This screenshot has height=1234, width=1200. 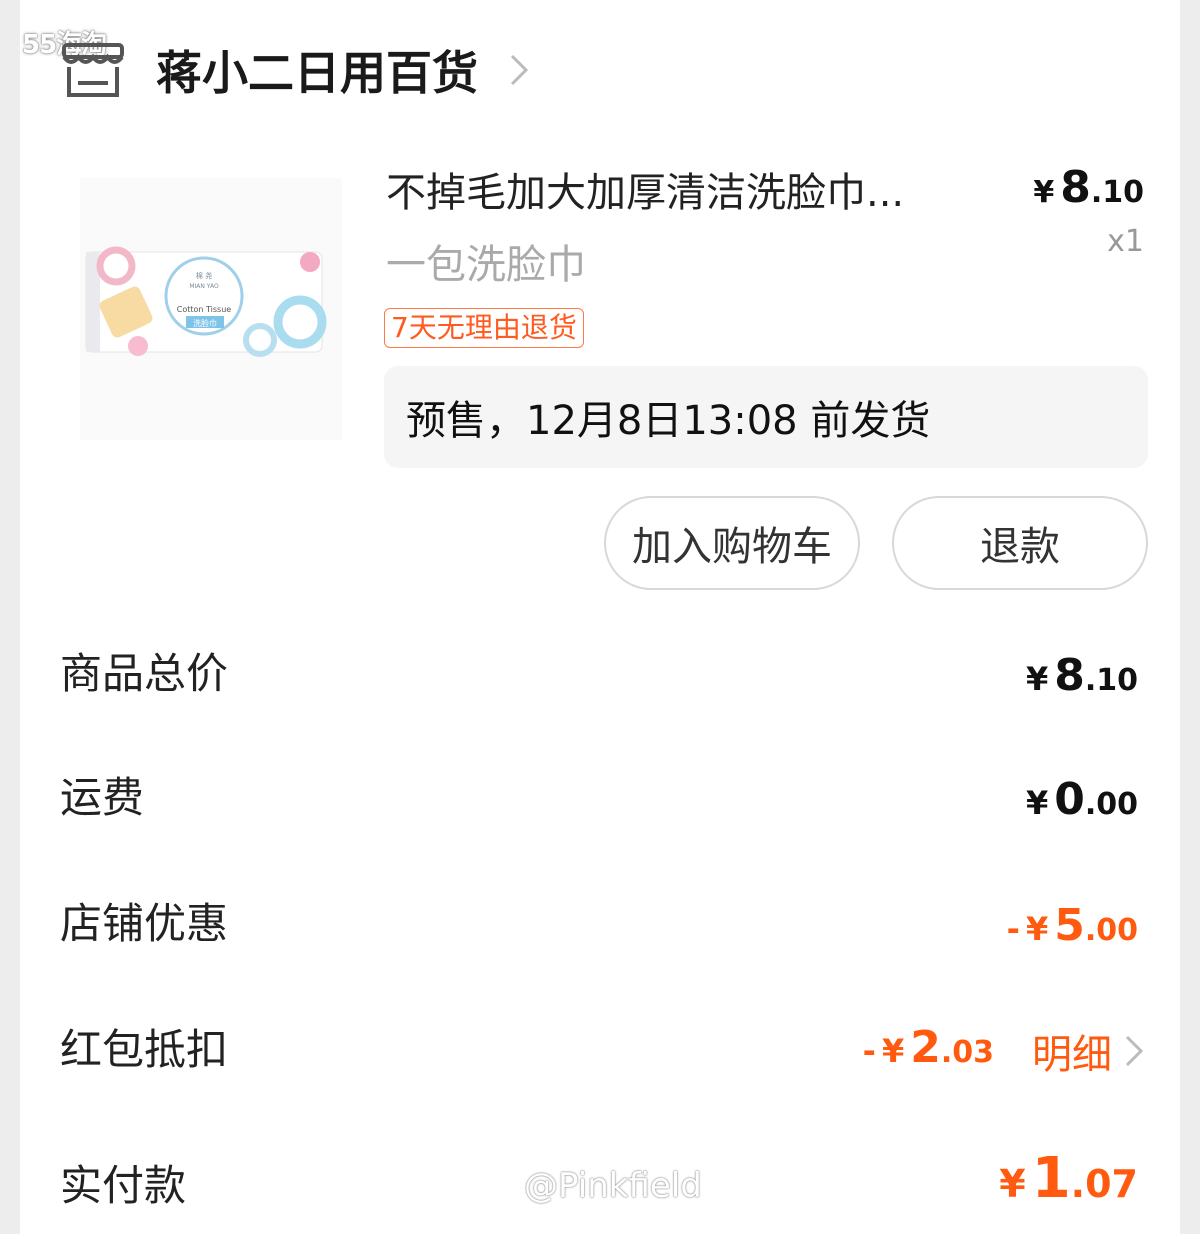 I want to click on package-line1: Cotton Tissue, so click(x=204, y=309).